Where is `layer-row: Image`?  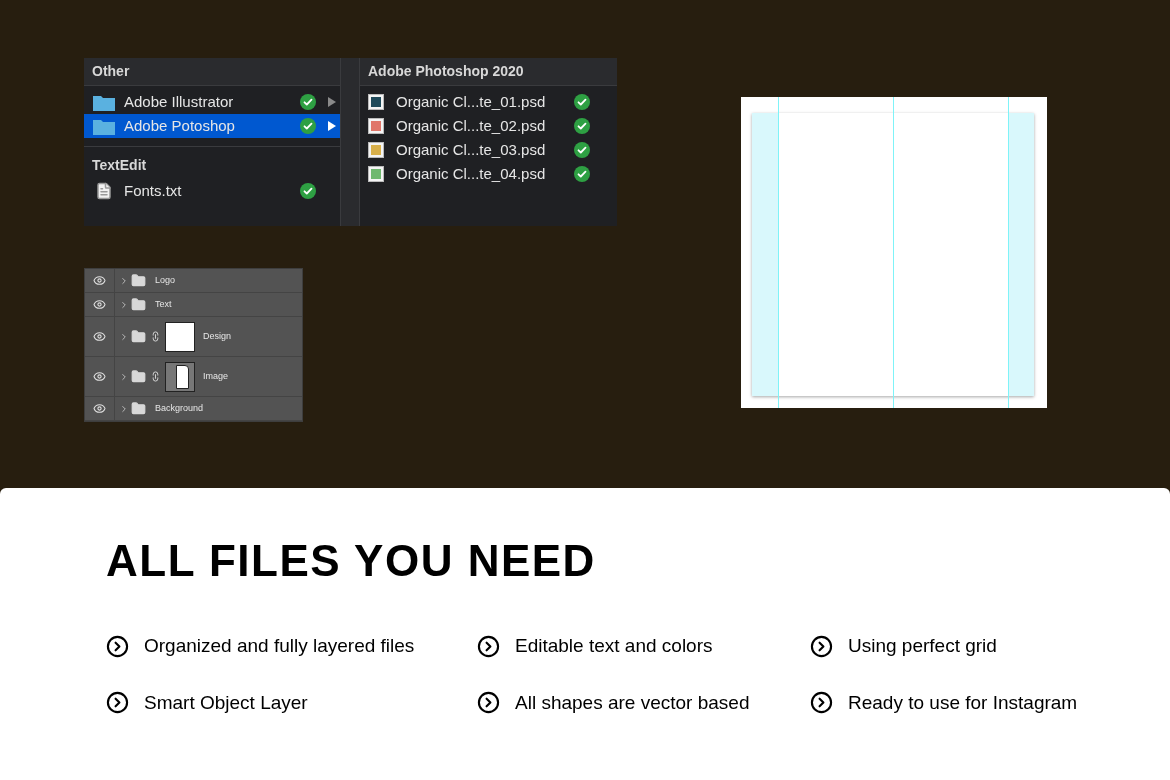 layer-row: Image is located at coordinates (193, 377).